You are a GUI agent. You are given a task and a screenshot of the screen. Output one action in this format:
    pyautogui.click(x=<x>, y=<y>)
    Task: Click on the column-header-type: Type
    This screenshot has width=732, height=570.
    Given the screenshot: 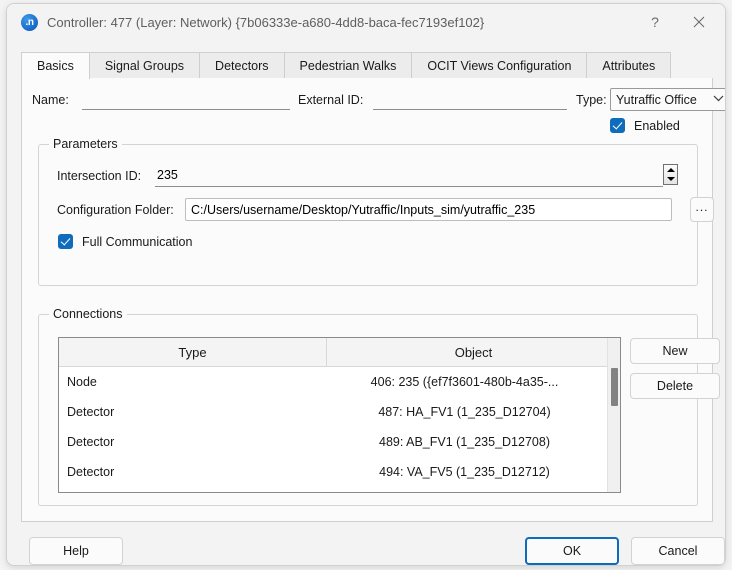 What is the action you would take?
    pyautogui.click(x=193, y=352)
    